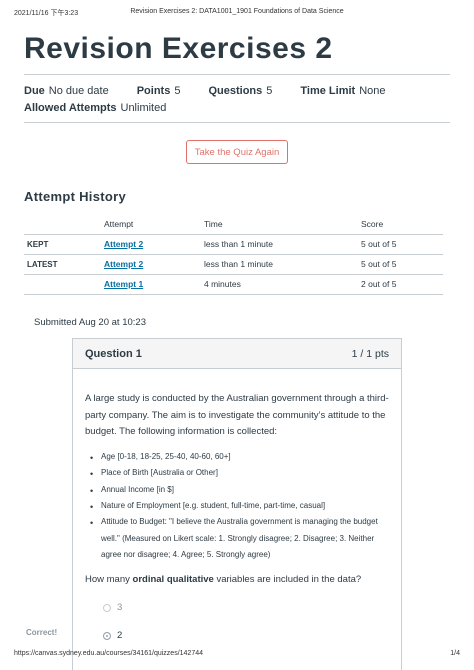  What do you see at coordinates (64, 284) in the screenshot?
I see `row-label` at bounding box center [64, 284].